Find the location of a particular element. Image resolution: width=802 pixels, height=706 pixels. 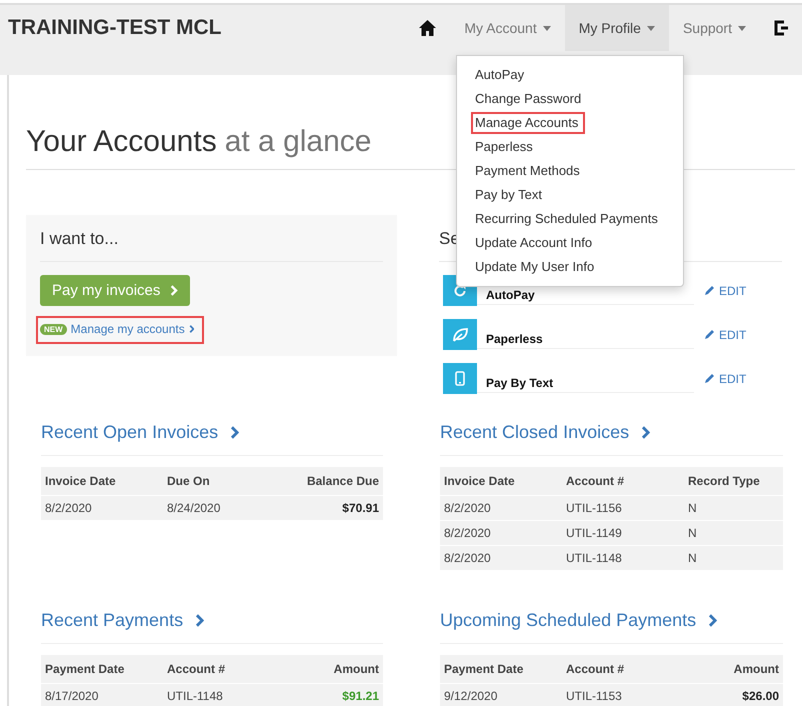

section-title: Recent Closed Invoices is located at coordinates (611, 439).